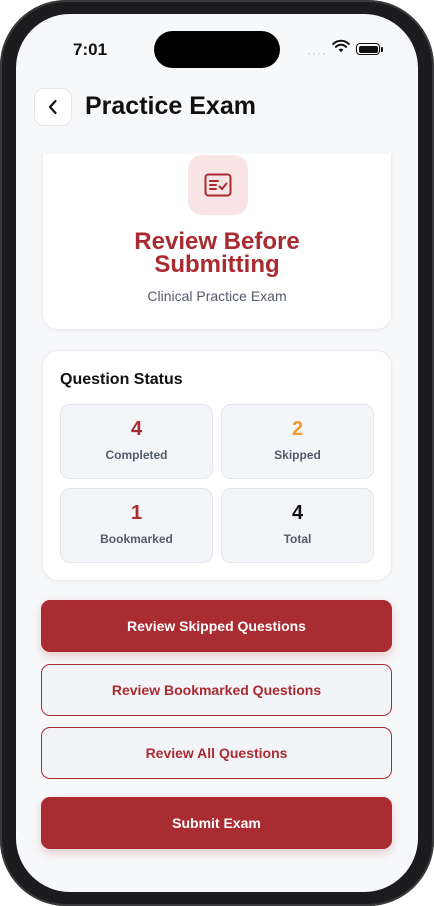 The height and width of the screenshot is (906, 434). Describe the element at coordinates (136, 525) in the screenshot. I see `stat-bookmarked: 1 Bookmarked` at that location.